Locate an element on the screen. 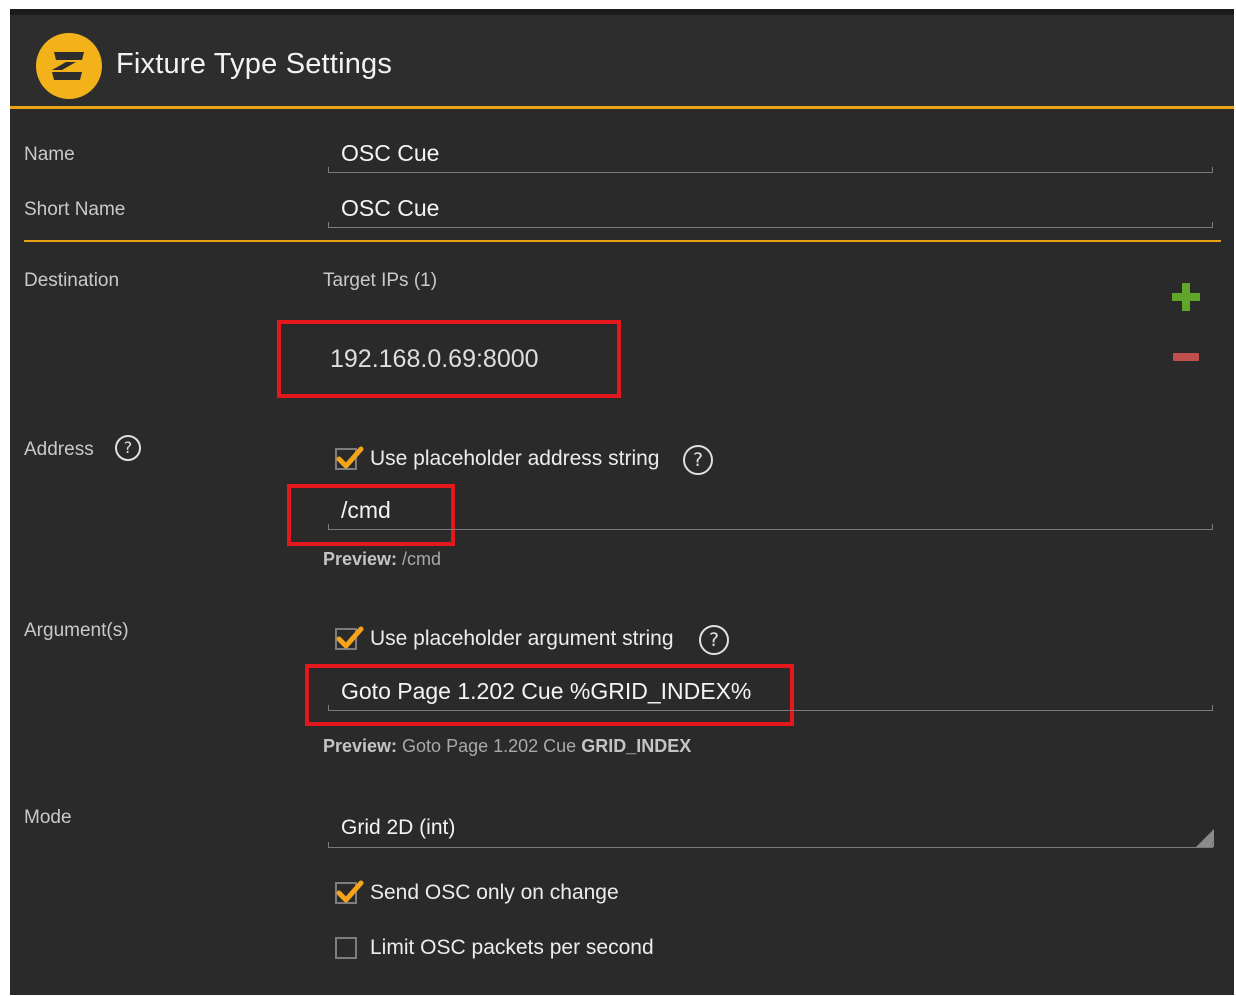 The width and height of the screenshot is (1236, 996). send-on-change-label: Send OSC only on change is located at coordinates (494, 892).